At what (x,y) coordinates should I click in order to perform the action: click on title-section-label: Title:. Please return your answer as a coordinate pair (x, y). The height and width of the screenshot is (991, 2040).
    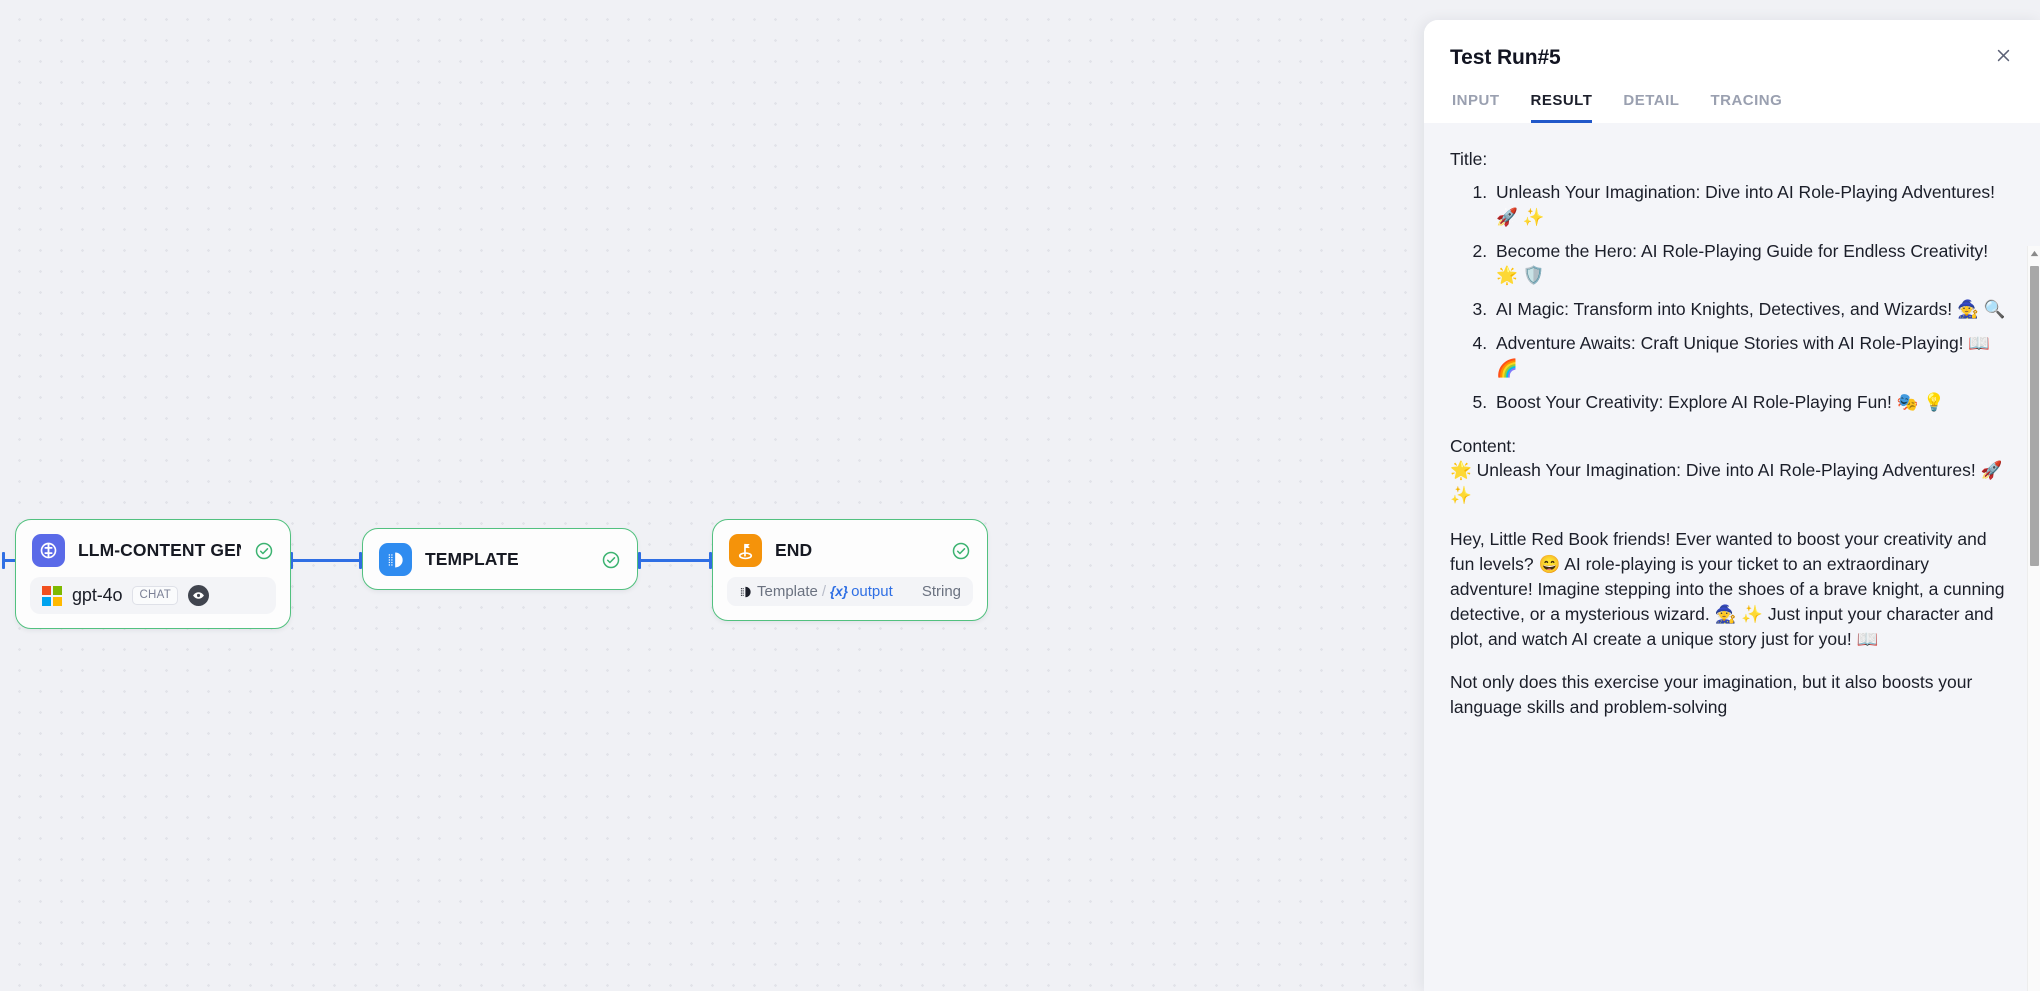
    Looking at the image, I should click on (1469, 159).